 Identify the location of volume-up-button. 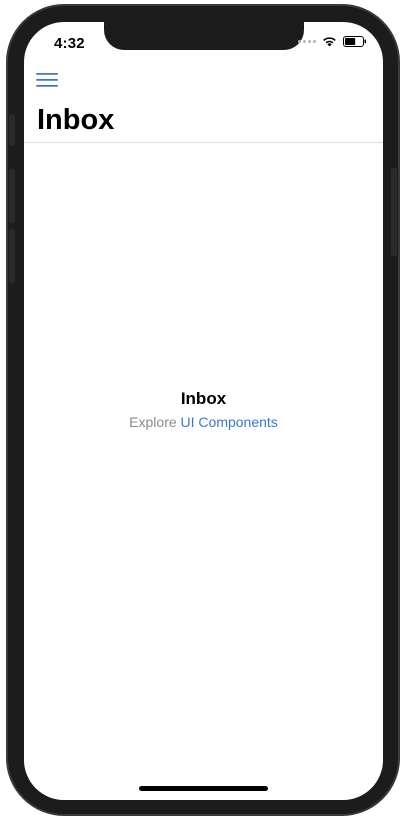
(12, 196).